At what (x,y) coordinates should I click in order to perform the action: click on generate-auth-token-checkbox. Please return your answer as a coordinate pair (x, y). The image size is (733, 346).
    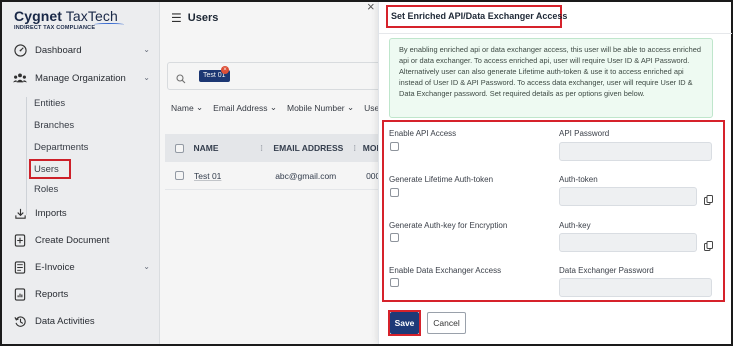
    Looking at the image, I should click on (394, 192).